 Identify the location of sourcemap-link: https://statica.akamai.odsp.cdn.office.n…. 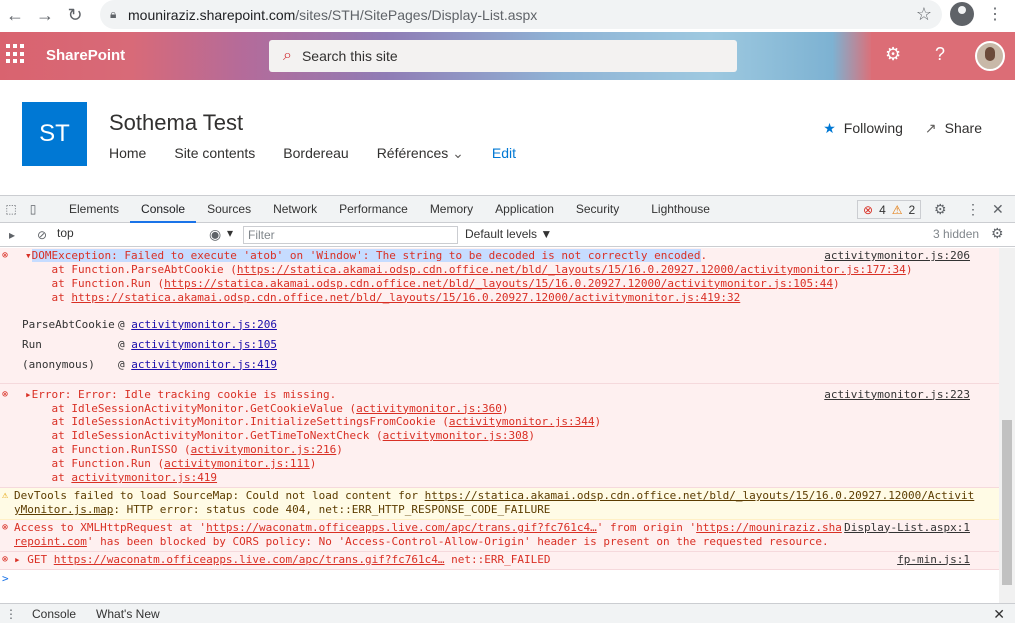
(700, 495).